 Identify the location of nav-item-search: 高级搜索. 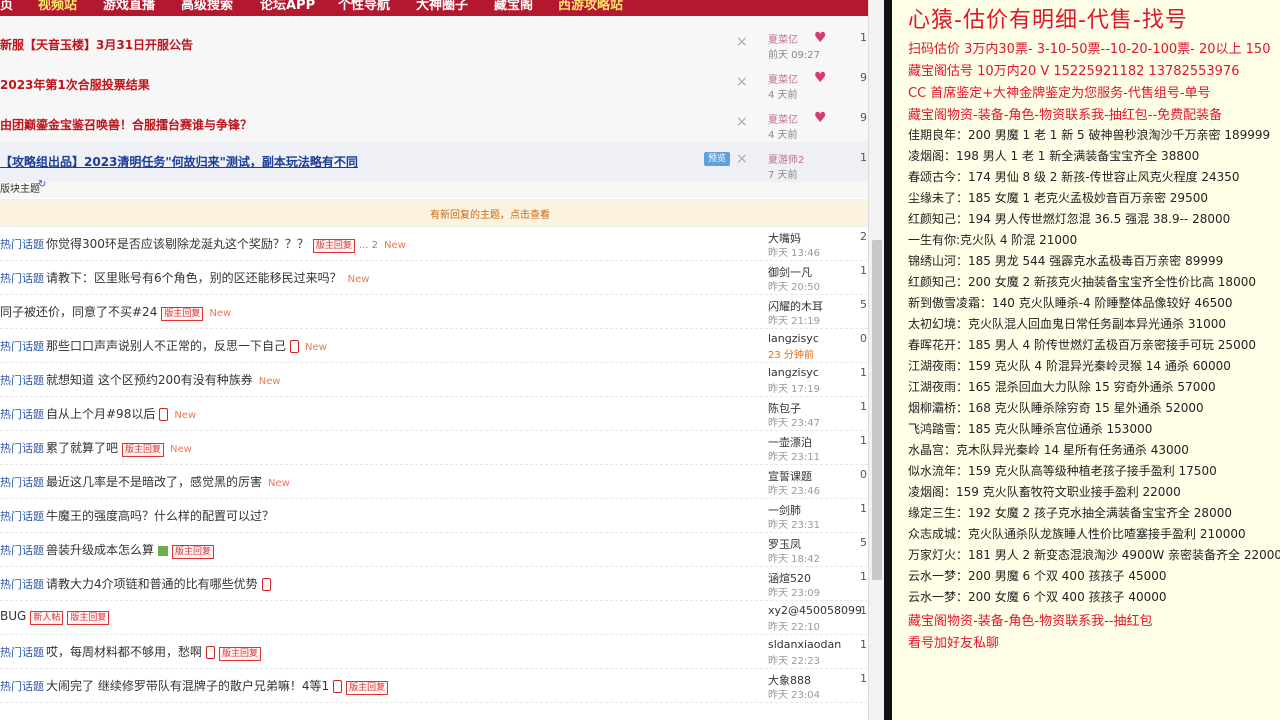
(207, 6).